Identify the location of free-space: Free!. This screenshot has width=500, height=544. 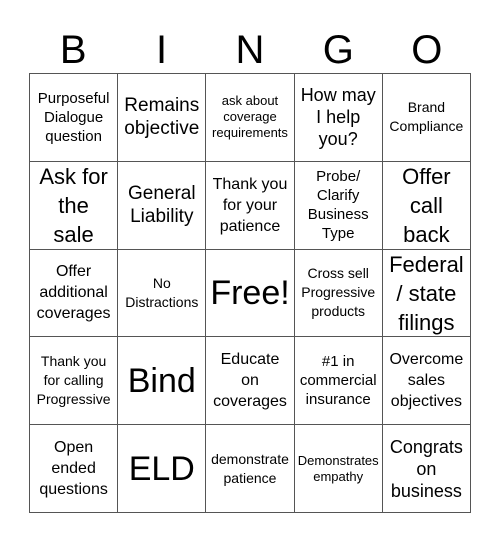
(250, 293).